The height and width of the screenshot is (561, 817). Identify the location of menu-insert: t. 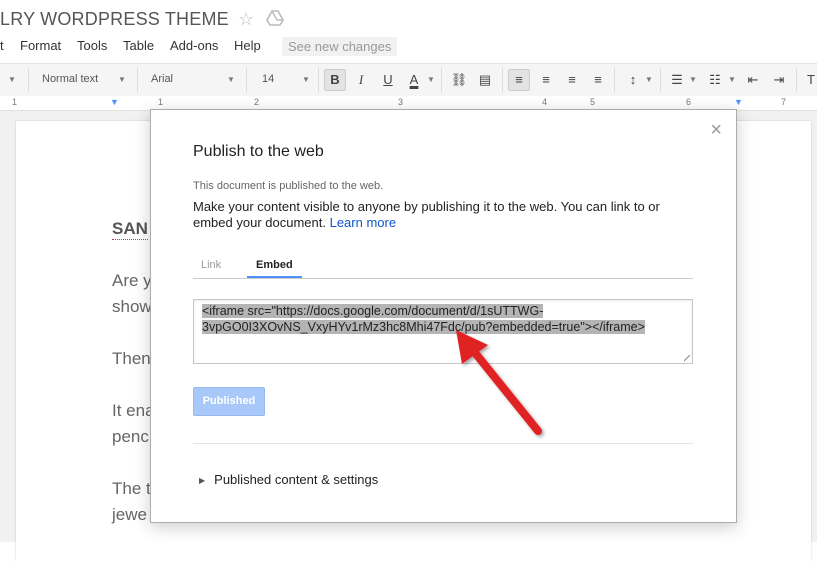
(2, 45).